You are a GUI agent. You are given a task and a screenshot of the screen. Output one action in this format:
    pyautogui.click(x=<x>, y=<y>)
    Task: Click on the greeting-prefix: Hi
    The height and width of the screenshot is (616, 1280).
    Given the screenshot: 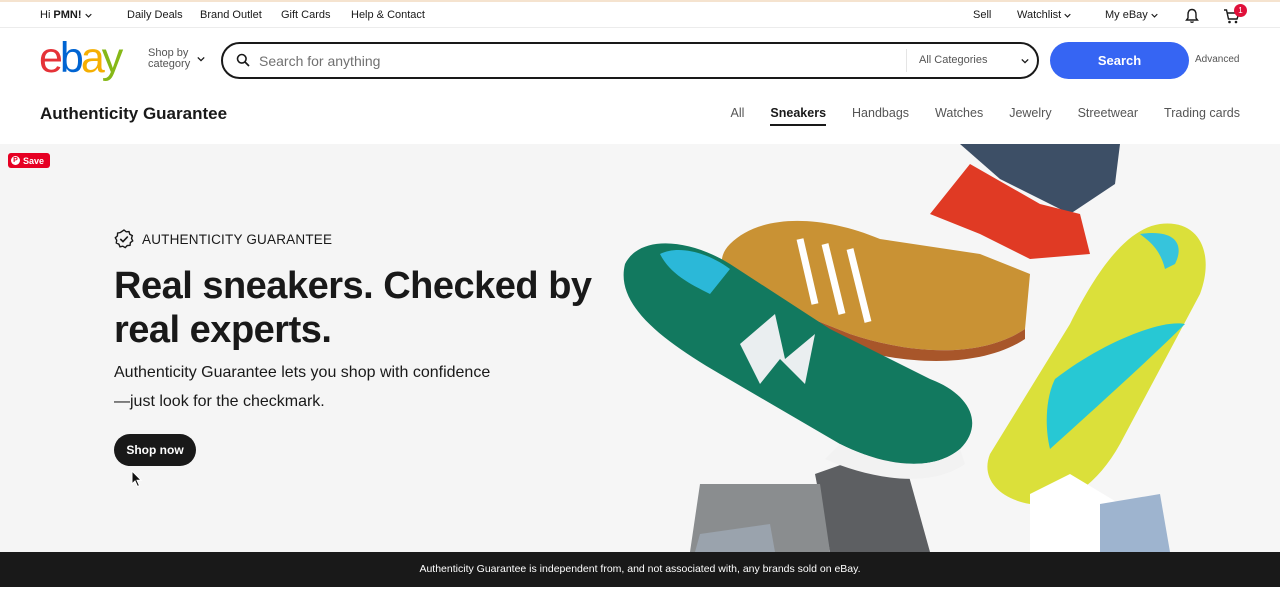 What is the action you would take?
    pyautogui.click(x=45, y=15)
    